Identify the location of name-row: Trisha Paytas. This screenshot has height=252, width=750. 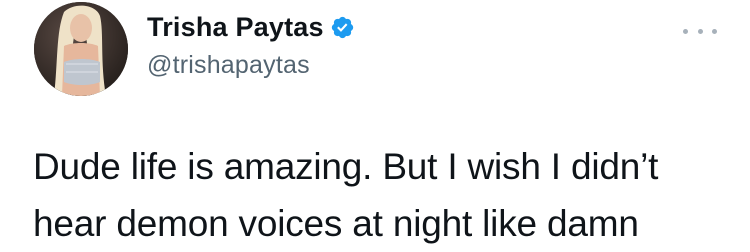
(251, 27).